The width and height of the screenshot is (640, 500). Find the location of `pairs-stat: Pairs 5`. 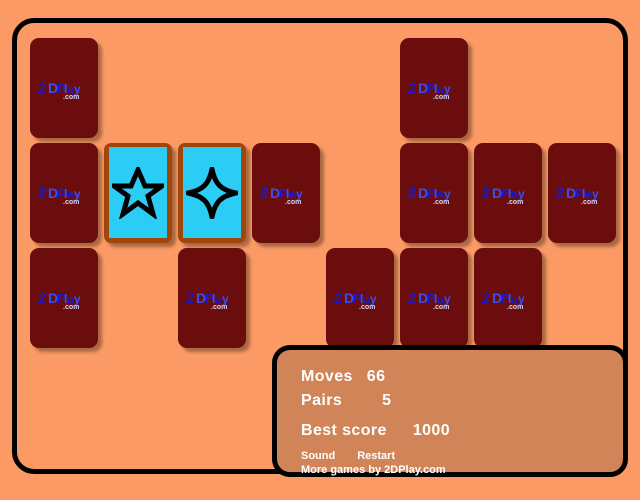

pairs-stat: Pairs 5 is located at coordinates (346, 401).